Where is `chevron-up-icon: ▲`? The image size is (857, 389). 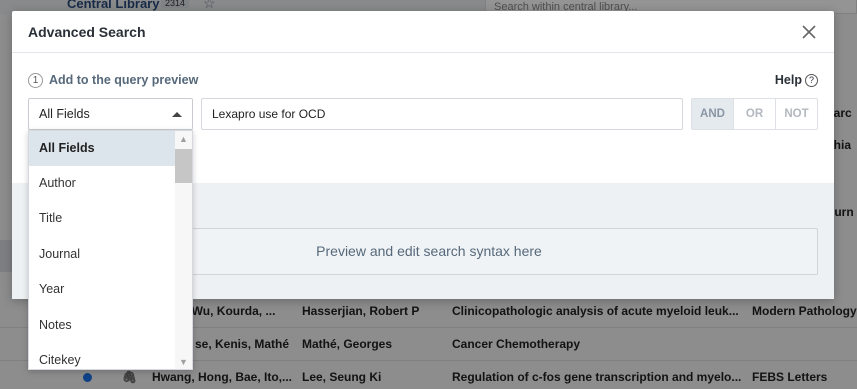
chevron-up-icon: ▲ is located at coordinates (183, 139).